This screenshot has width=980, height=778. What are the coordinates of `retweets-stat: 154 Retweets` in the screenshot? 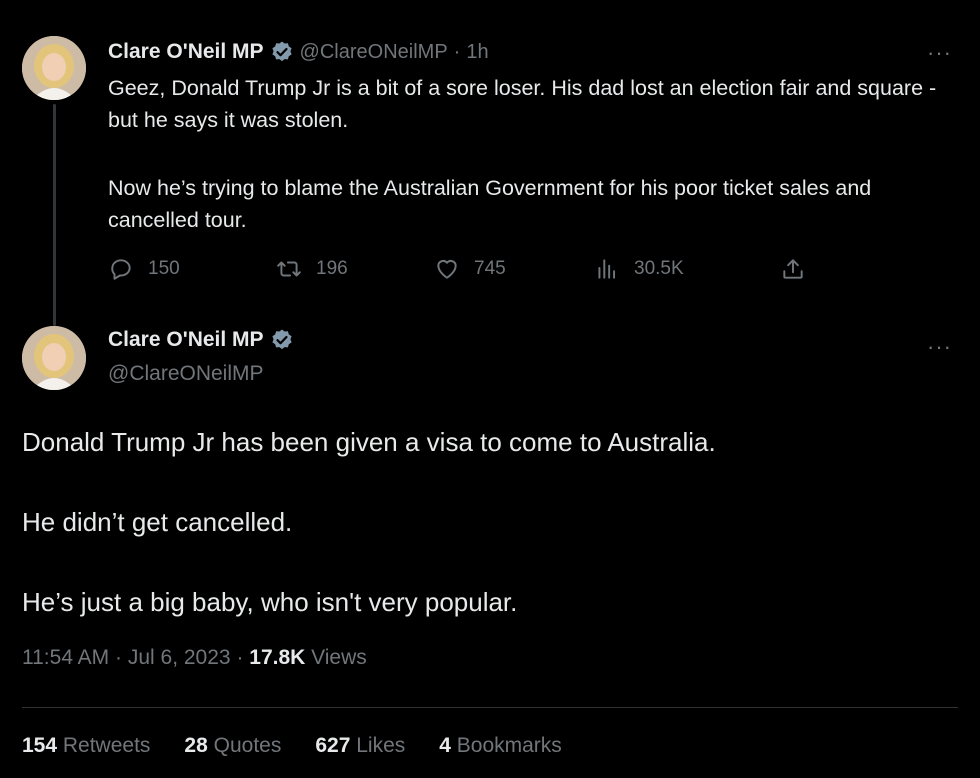 It's located at (86, 746).